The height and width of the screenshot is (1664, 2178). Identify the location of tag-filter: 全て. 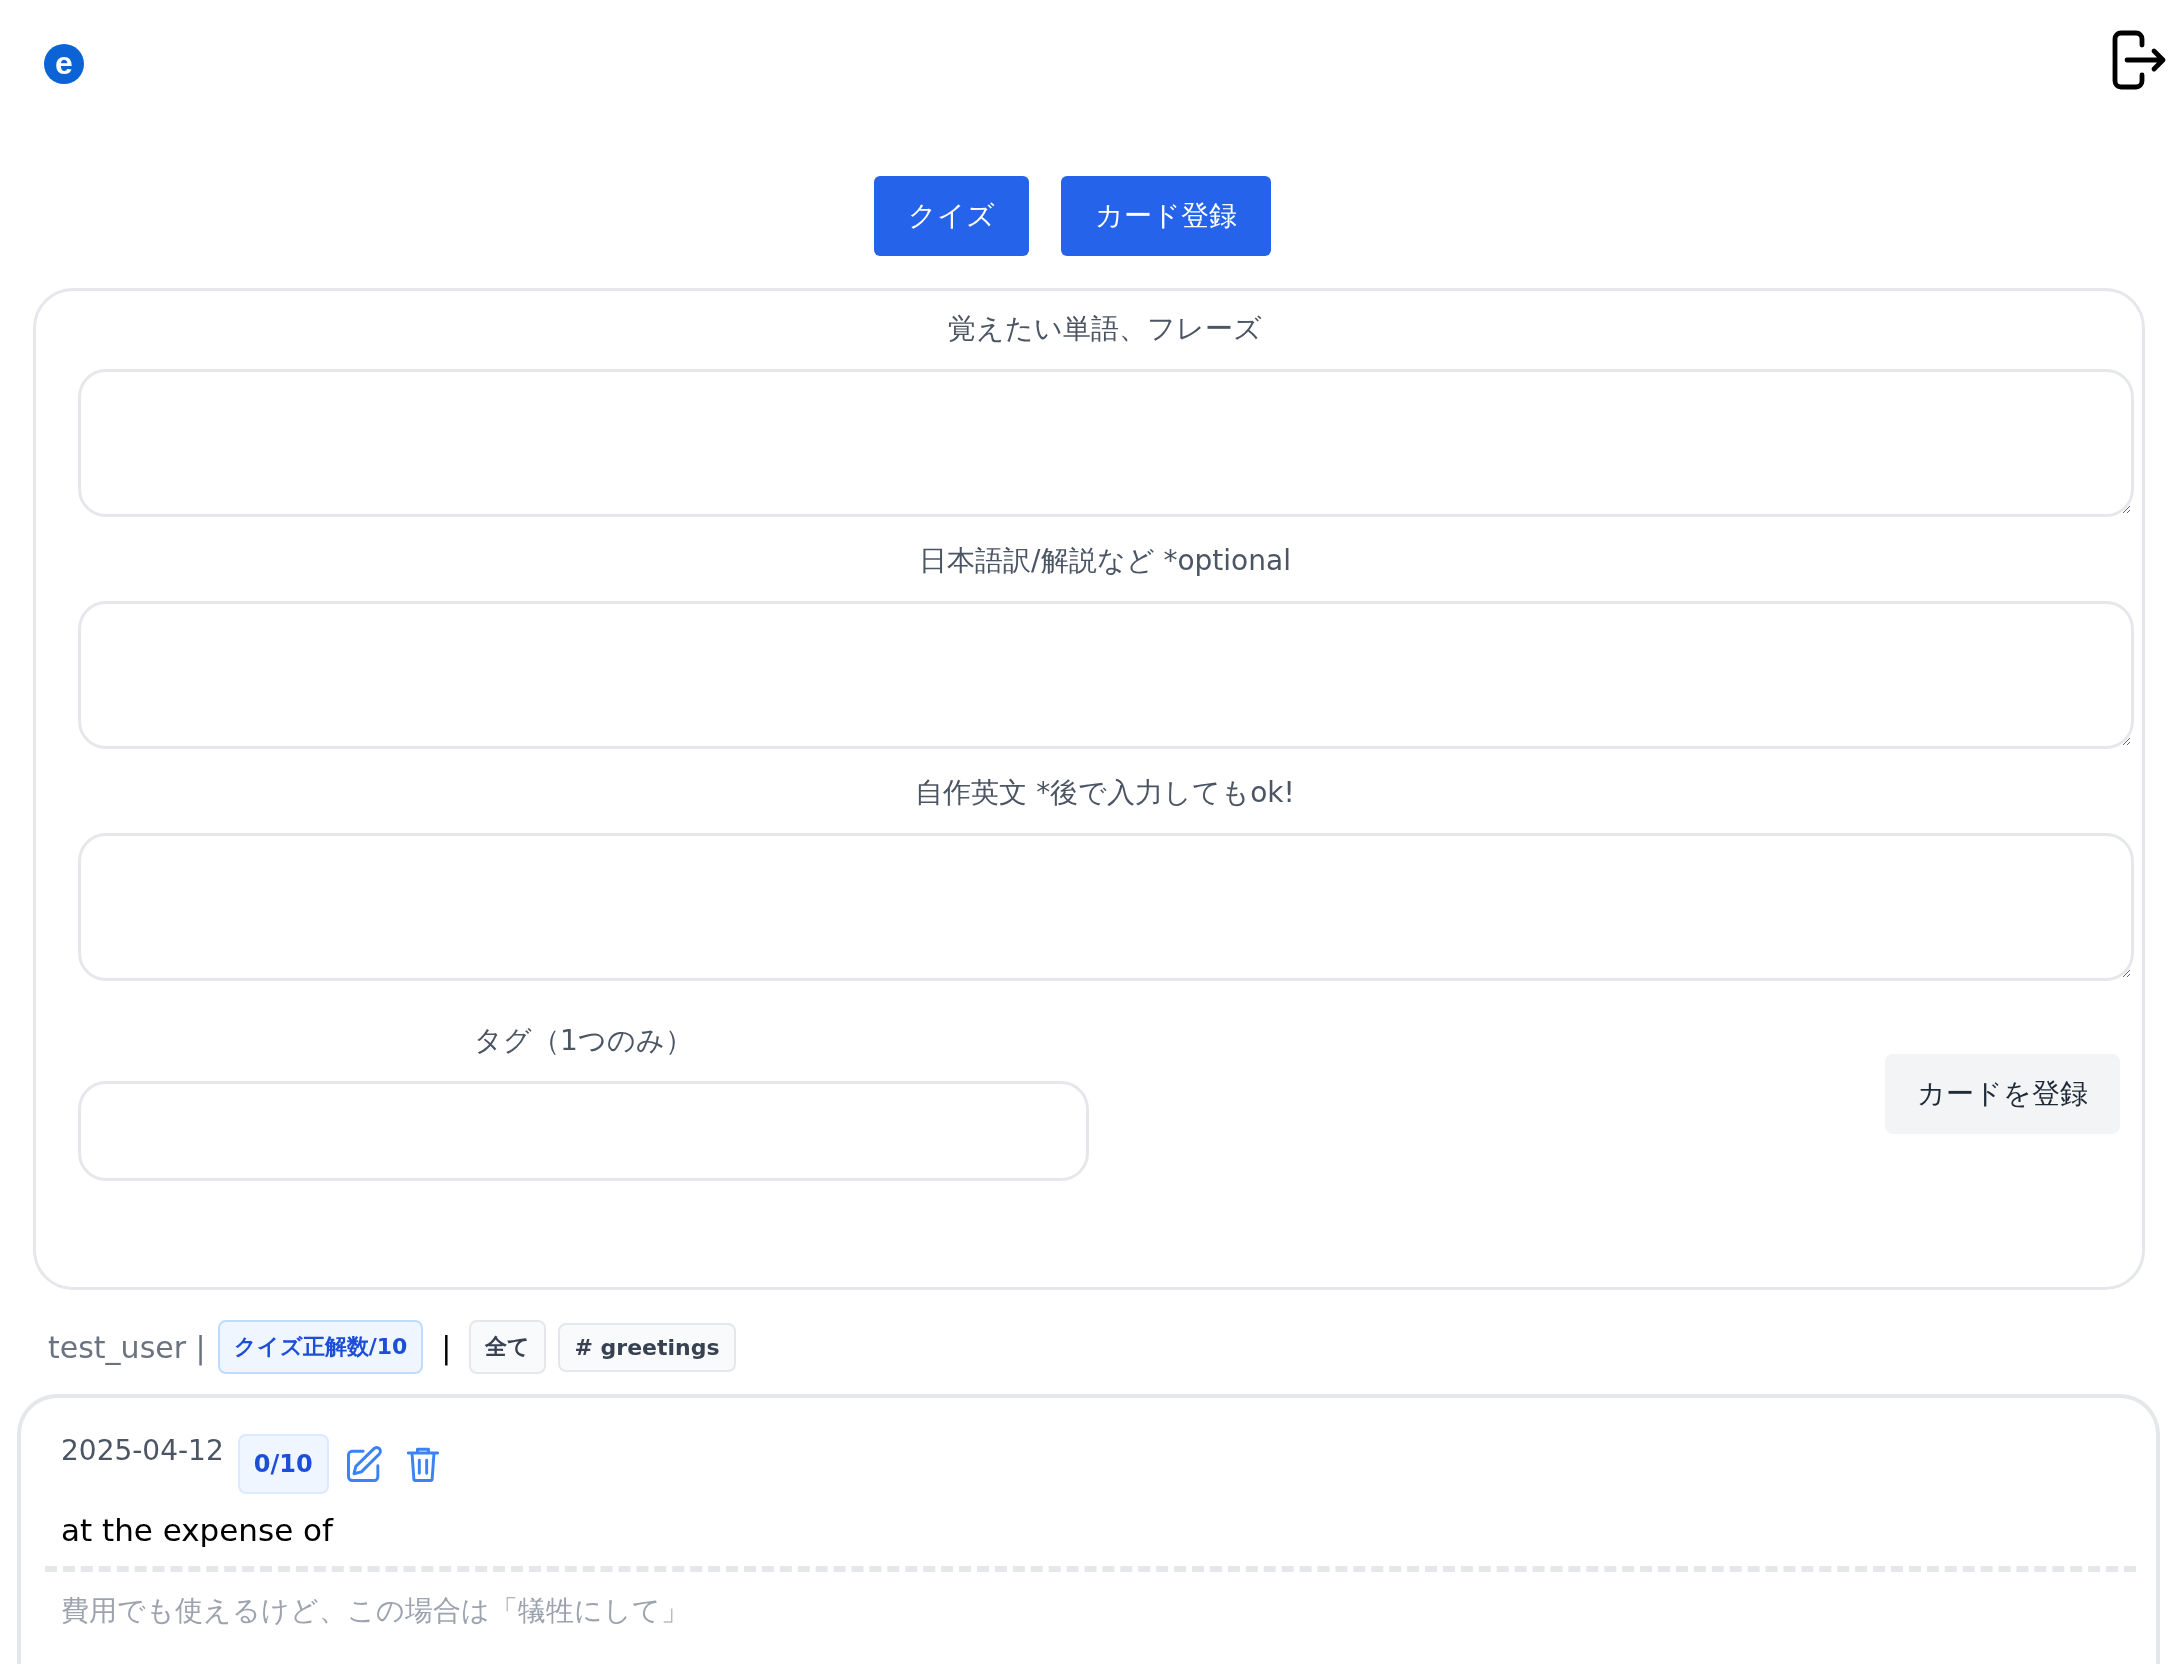
(508, 1347).